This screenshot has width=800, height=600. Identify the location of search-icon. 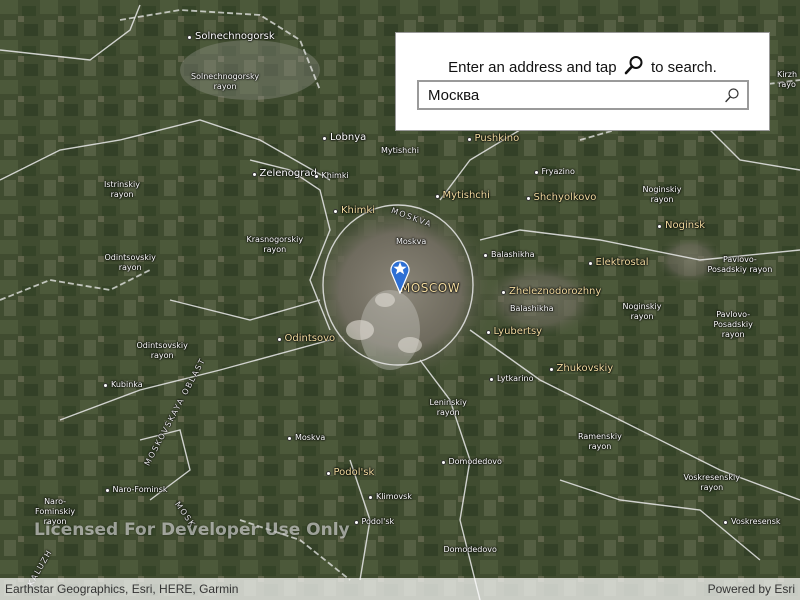
(732, 95).